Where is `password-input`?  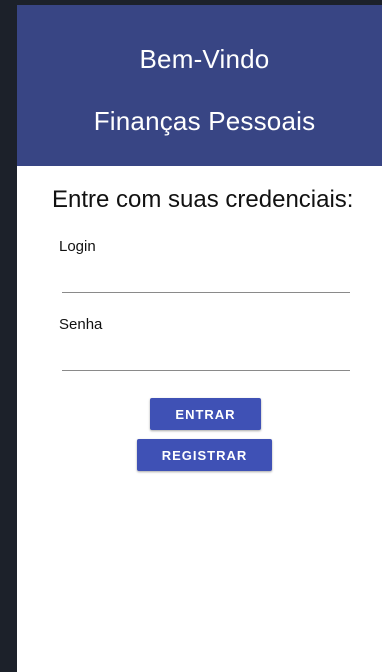 password-input is located at coordinates (206, 357).